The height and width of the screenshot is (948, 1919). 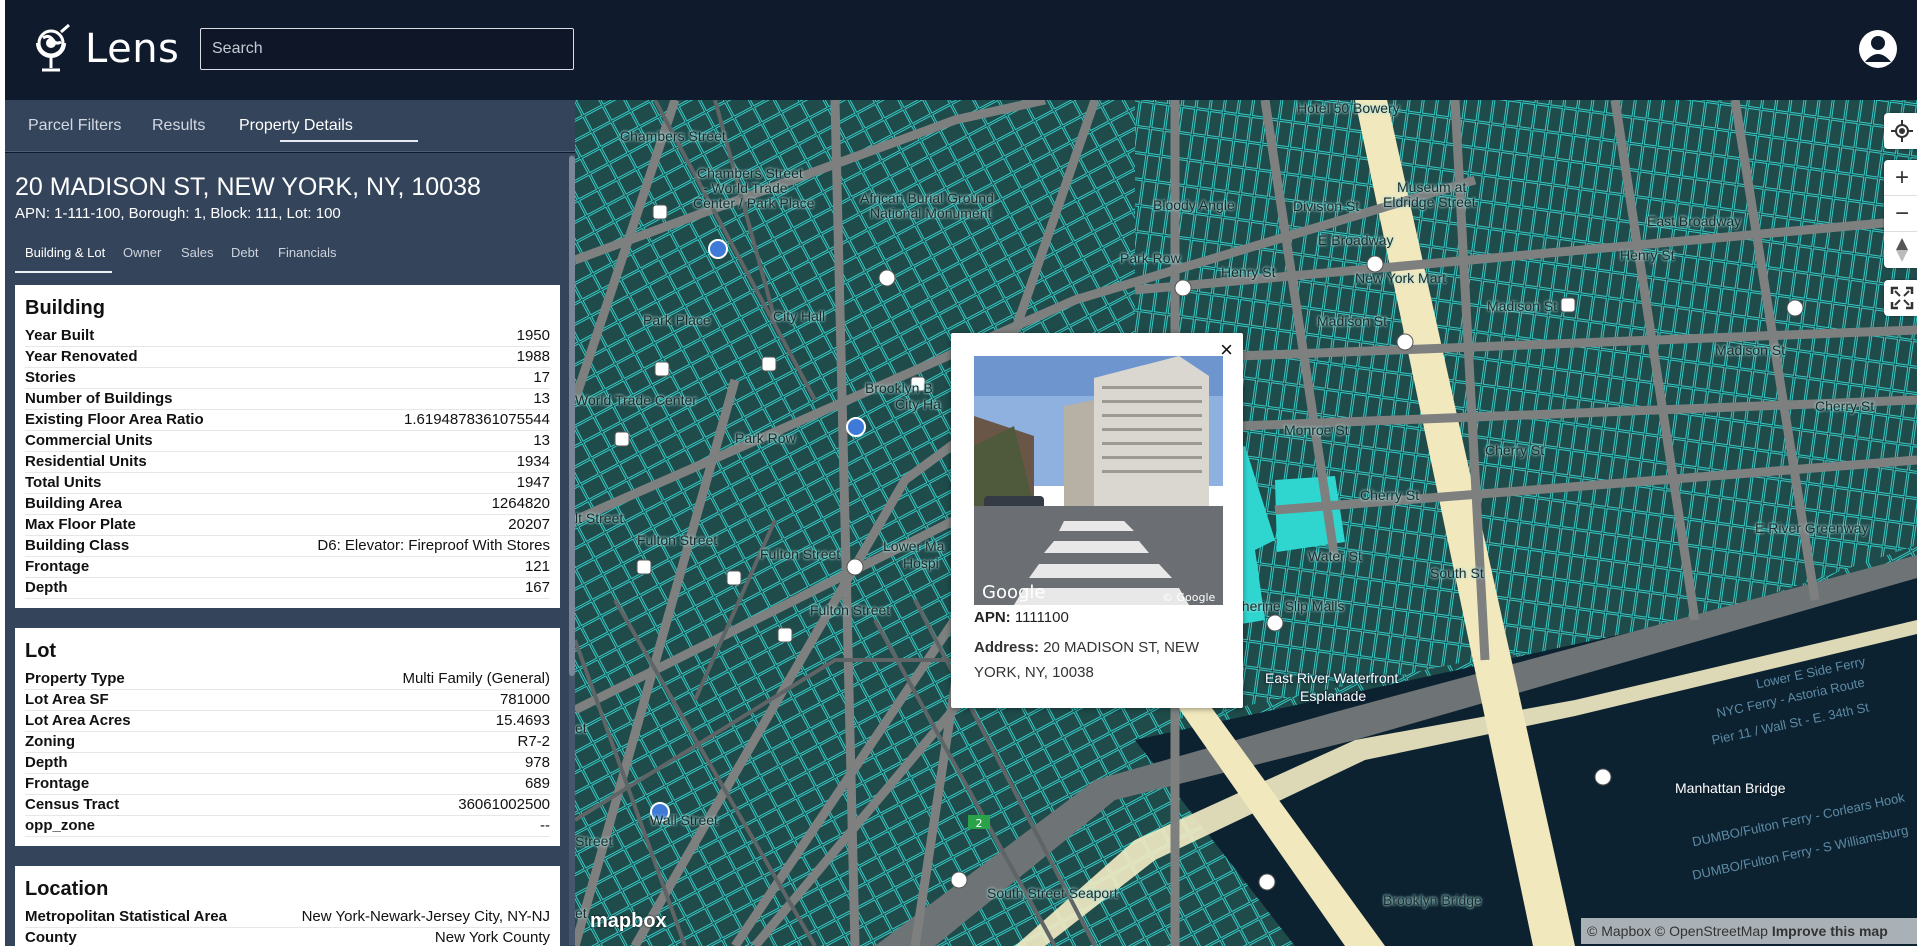 I want to click on lot-row-value: 36061002500, so click(x=504, y=804).